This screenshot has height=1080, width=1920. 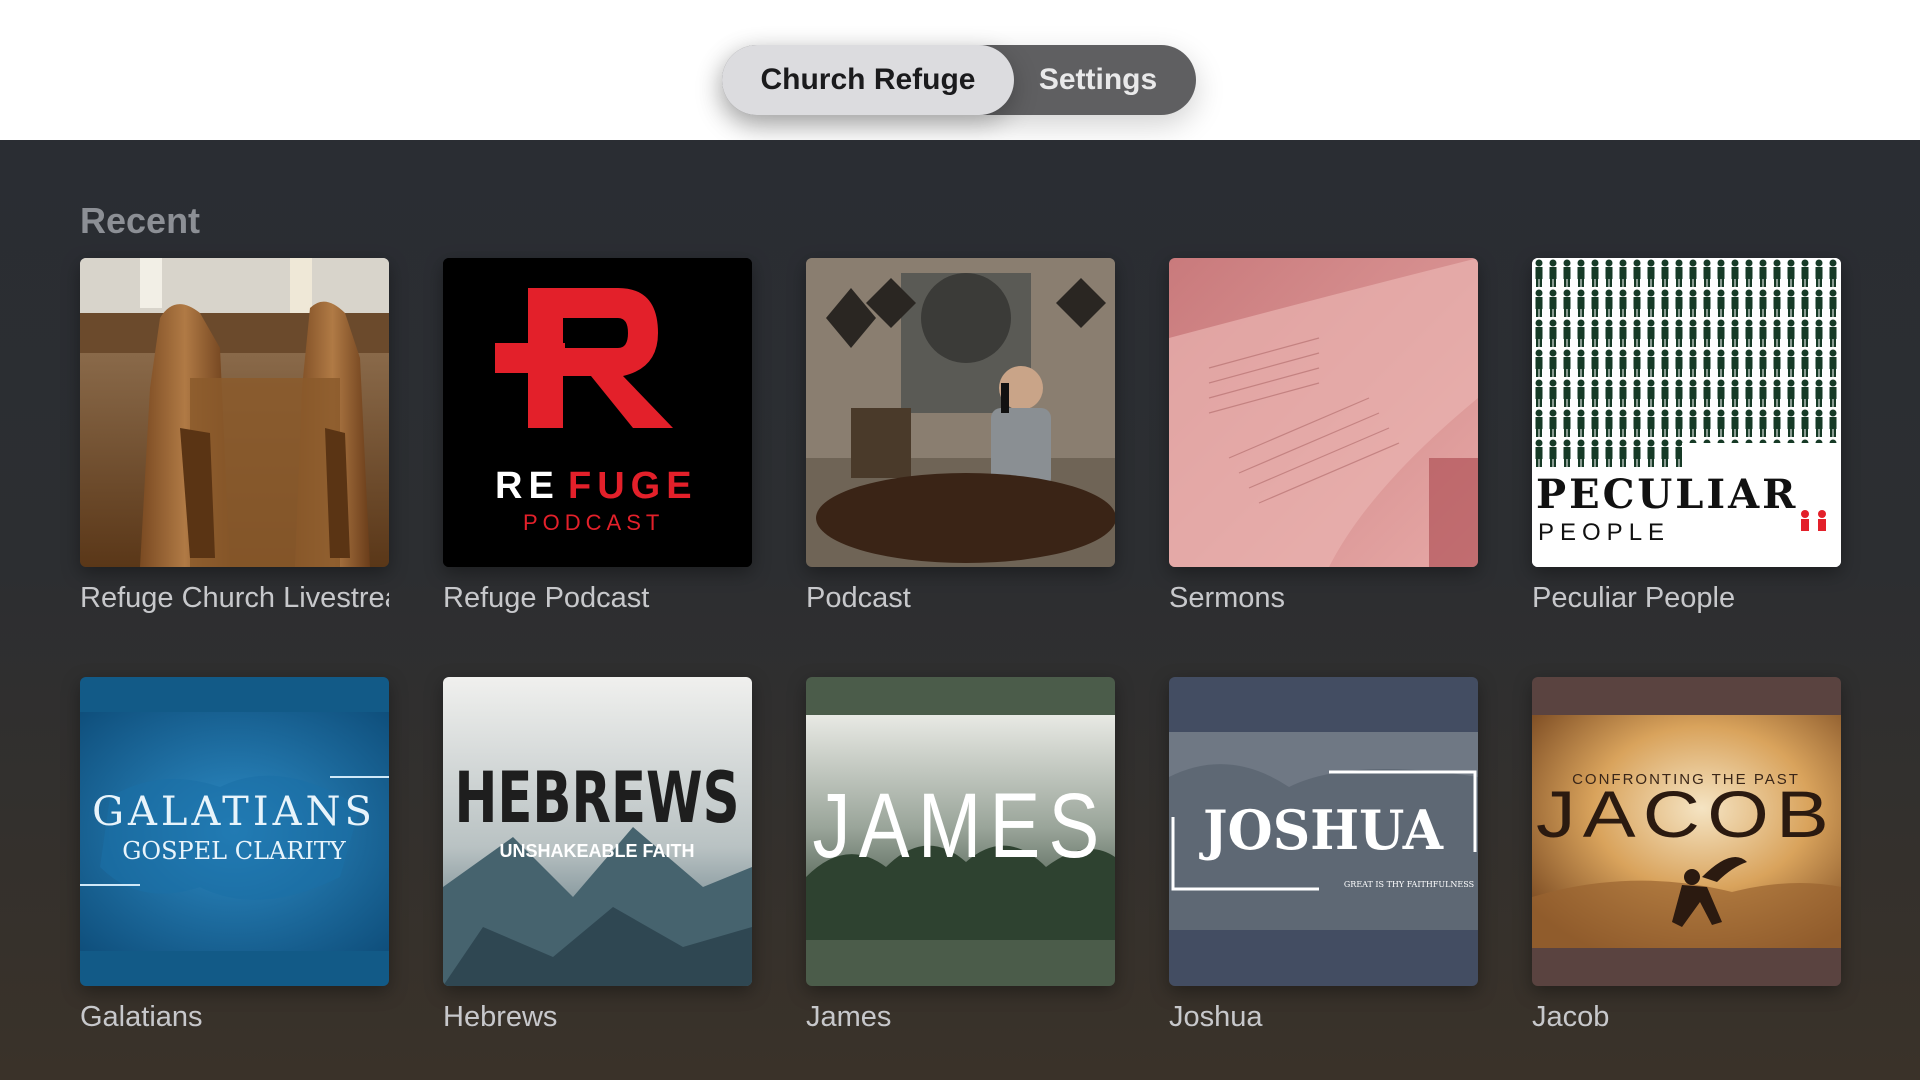 I want to click on tab-bar: Church Refuge Settings, so click(x=959, y=80).